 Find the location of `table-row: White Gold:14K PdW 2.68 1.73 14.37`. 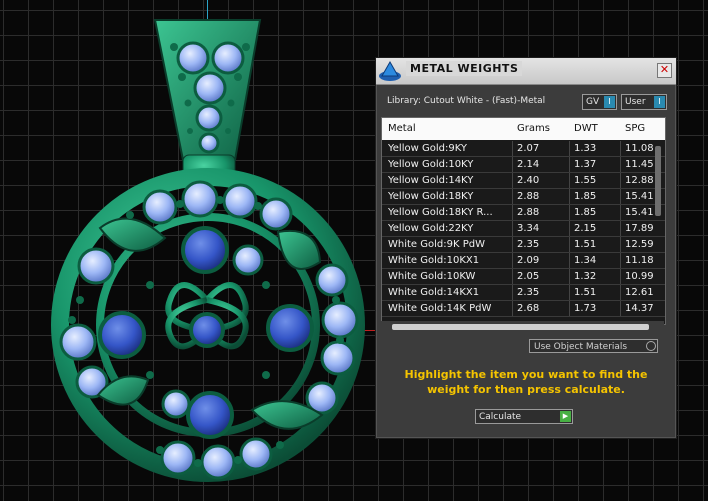

table-row: White Gold:14K PdW 2.68 1.73 14.37 is located at coordinates (523, 309).